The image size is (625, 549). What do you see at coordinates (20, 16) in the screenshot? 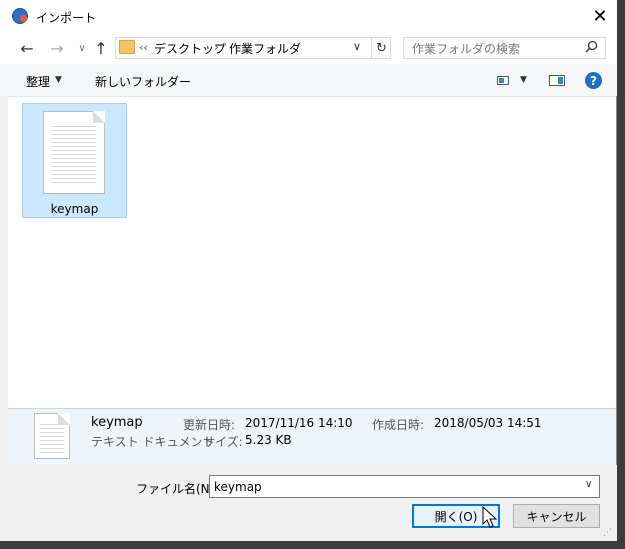
I see `app-icon` at bounding box center [20, 16].